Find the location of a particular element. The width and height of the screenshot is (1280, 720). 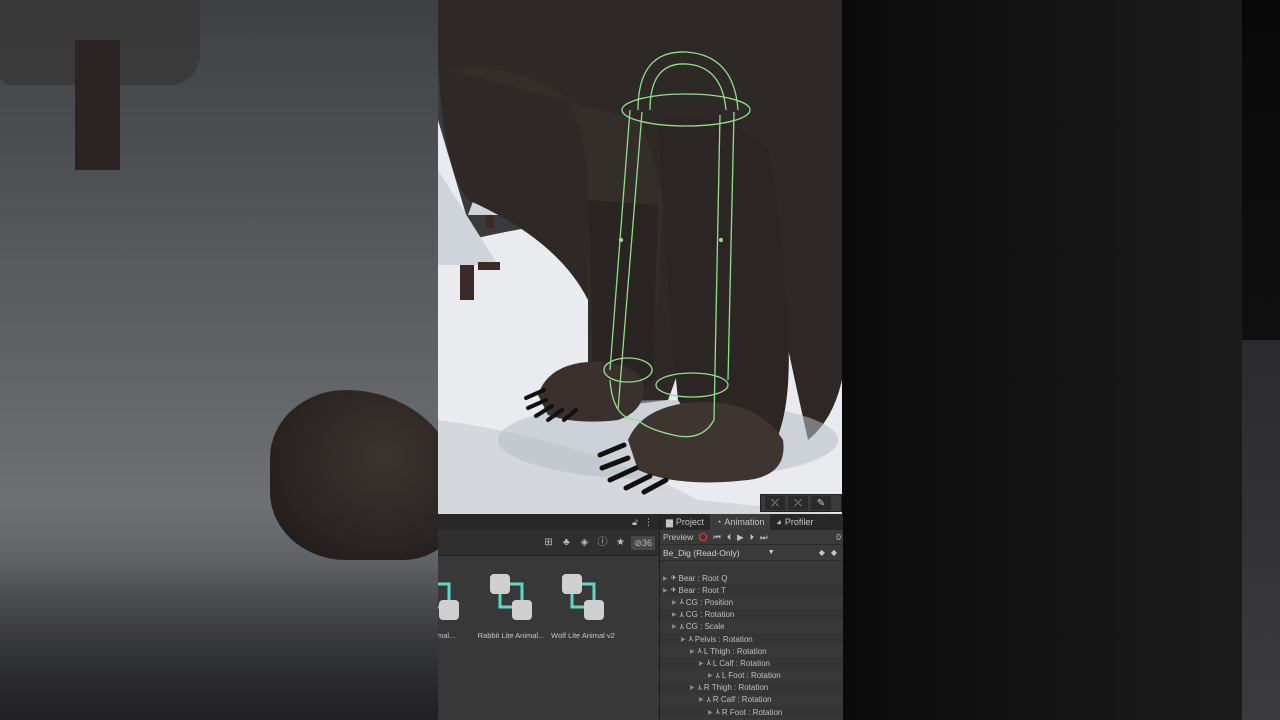

tool-button: ✎ is located at coordinates (821, 503).